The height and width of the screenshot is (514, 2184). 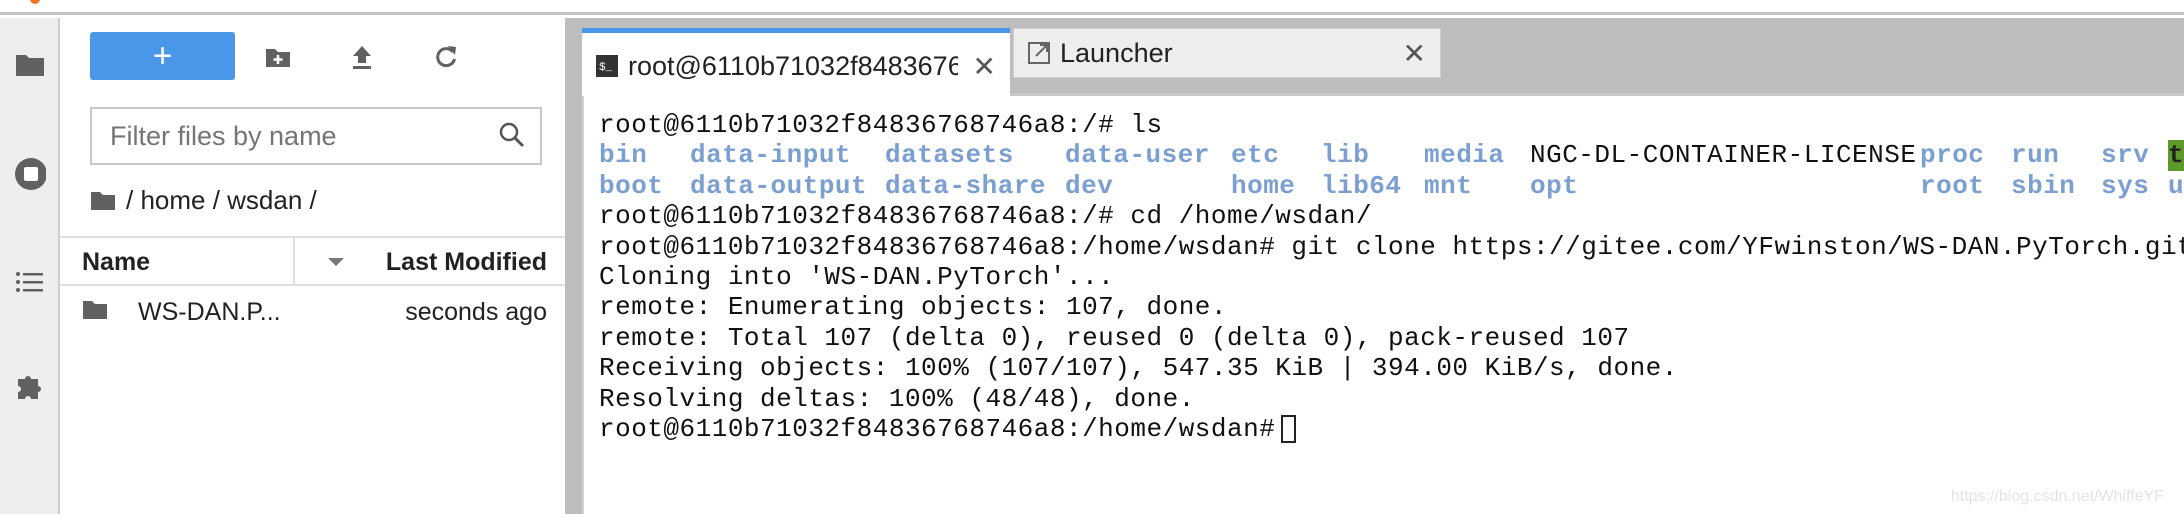 What do you see at coordinates (771, 155) in the screenshot?
I see `ls-entry: data-input` at bounding box center [771, 155].